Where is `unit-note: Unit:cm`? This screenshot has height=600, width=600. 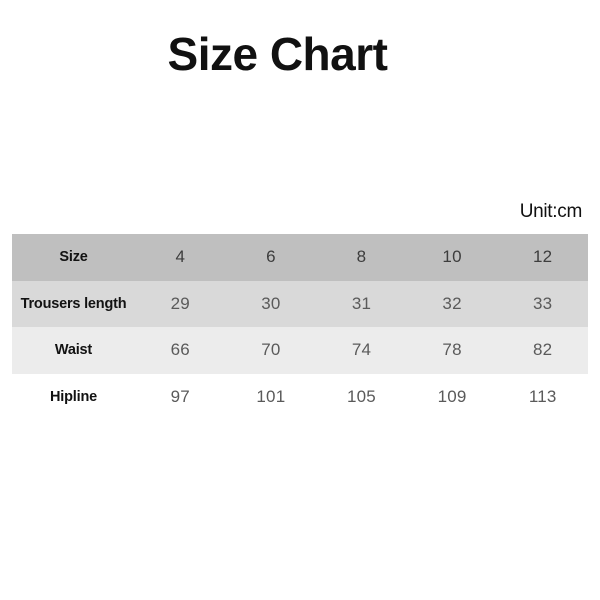
unit-note: Unit:cm is located at coordinates (551, 211).